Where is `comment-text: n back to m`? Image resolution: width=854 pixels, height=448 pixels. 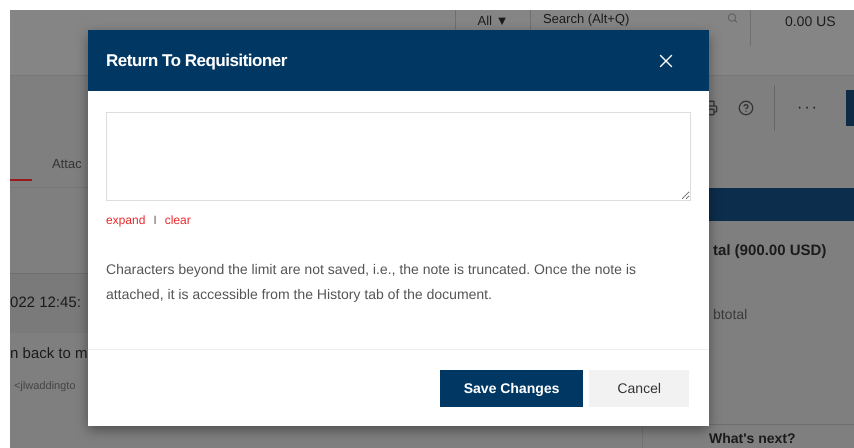
comment-text: n back to m is located at coordinates (49, 354).